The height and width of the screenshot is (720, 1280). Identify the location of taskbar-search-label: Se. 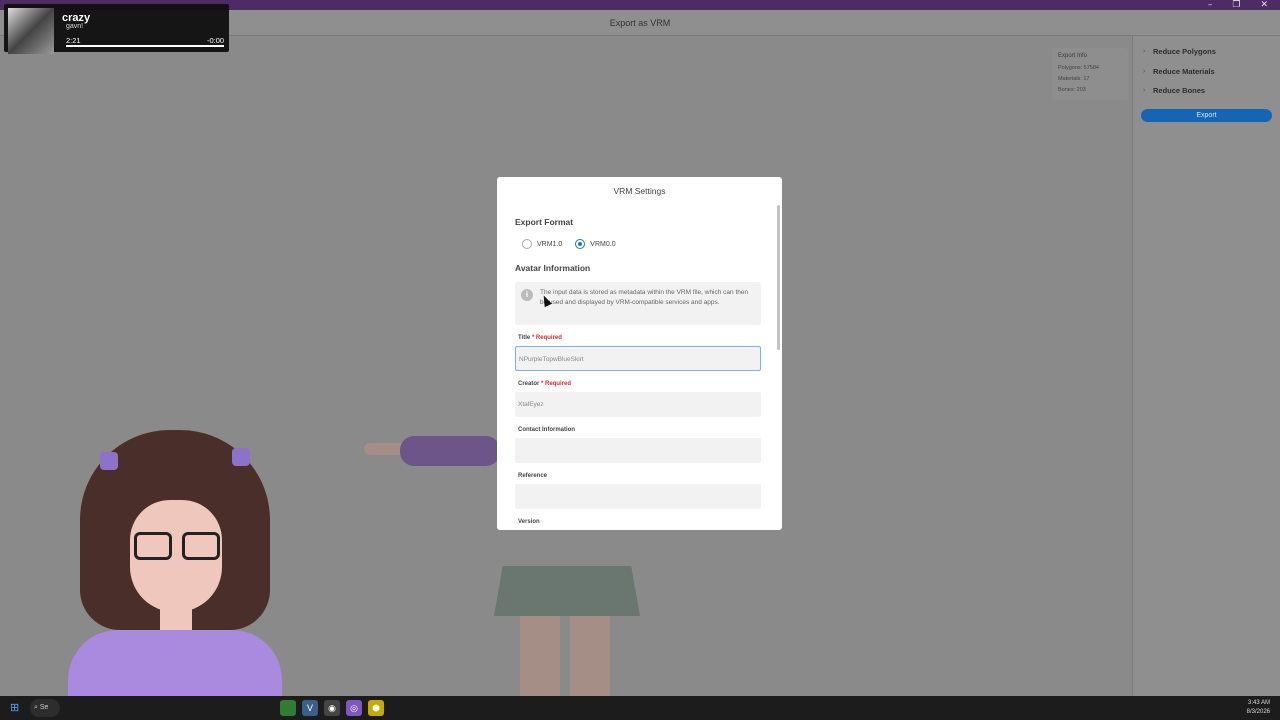
(44, 707).